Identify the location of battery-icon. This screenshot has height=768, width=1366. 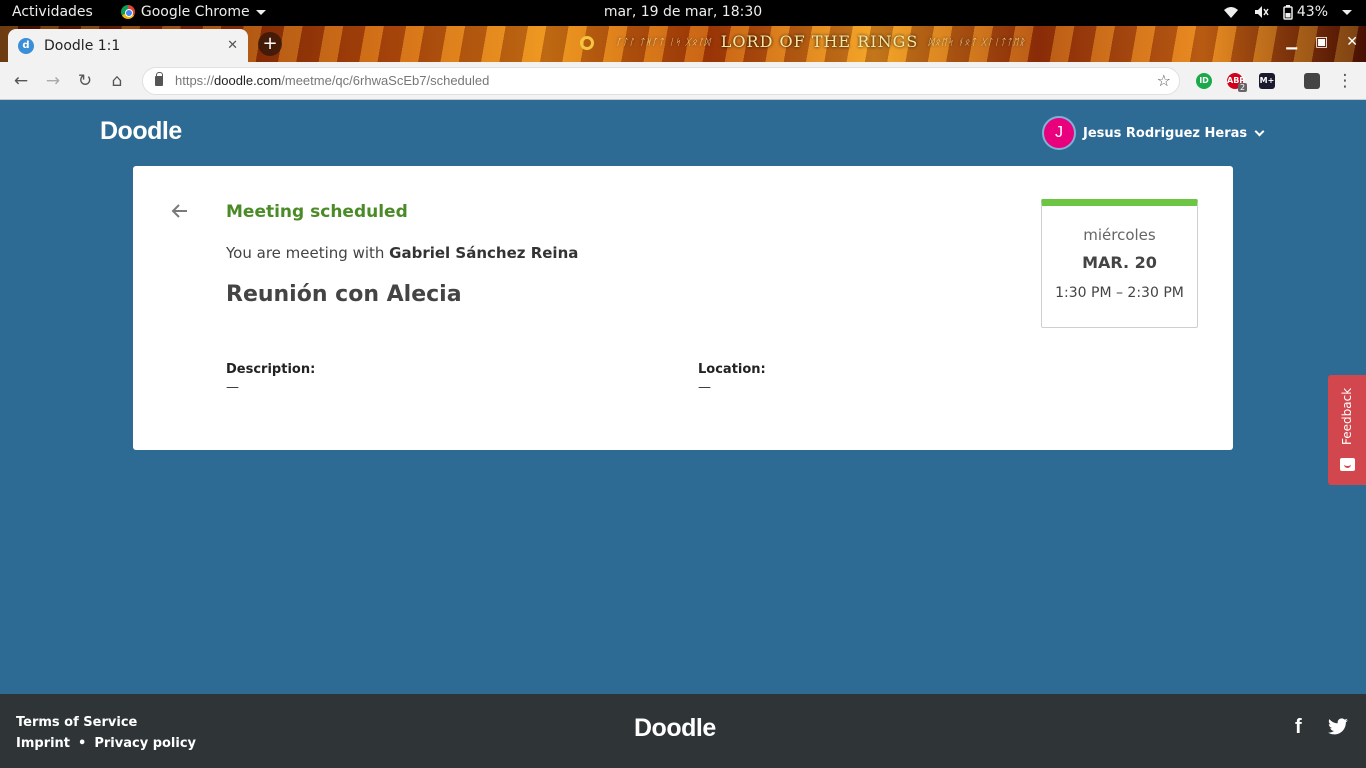
(1288, 12).